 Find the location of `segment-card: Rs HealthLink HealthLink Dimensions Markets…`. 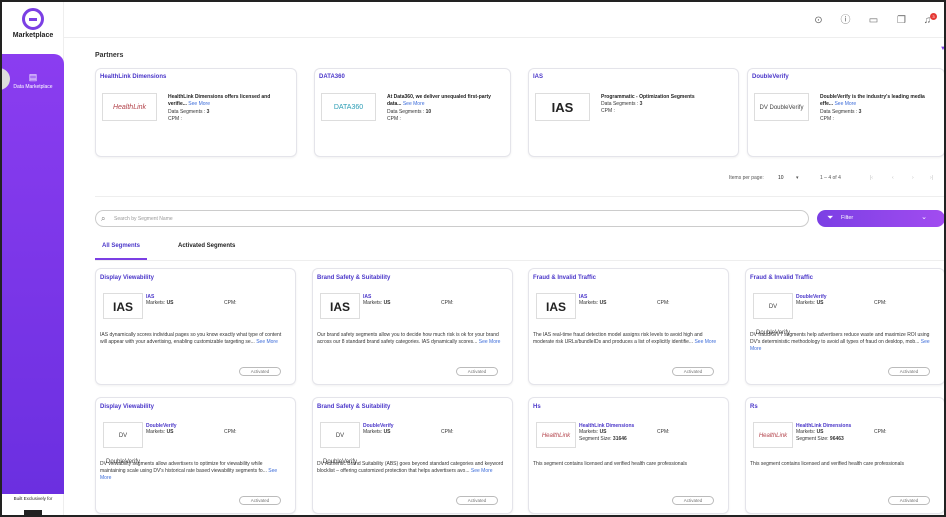

segment-card: Rs HealthLink HealthLink Dimensions Markets… is located at coordinates (844, 455).